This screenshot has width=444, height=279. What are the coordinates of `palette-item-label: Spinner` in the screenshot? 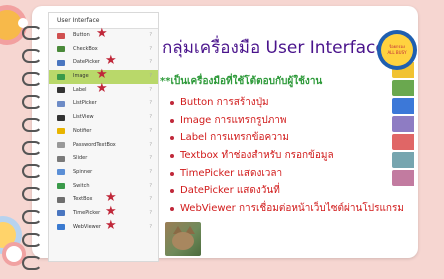 It's located at (83, 171).